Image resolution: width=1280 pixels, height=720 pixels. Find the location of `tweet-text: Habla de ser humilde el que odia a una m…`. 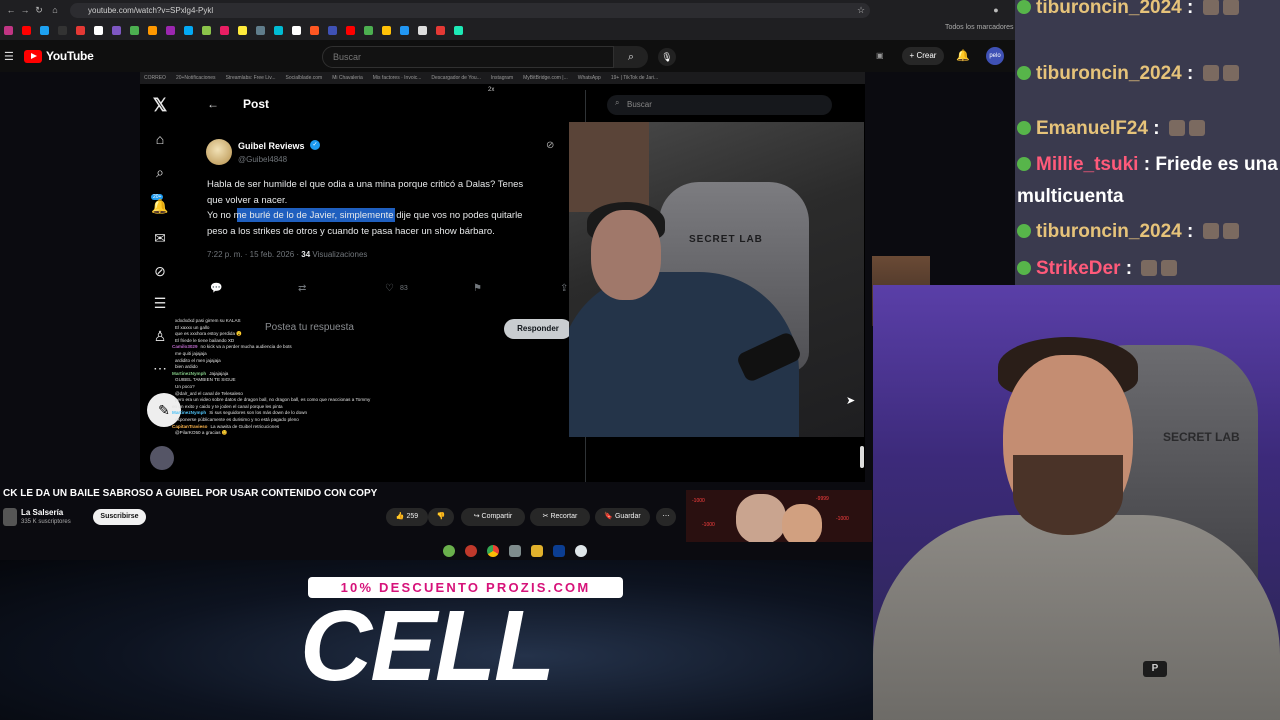

tweet-text: Habla de ser humilde el que odia a una m… is located at coordinates (365, 208).